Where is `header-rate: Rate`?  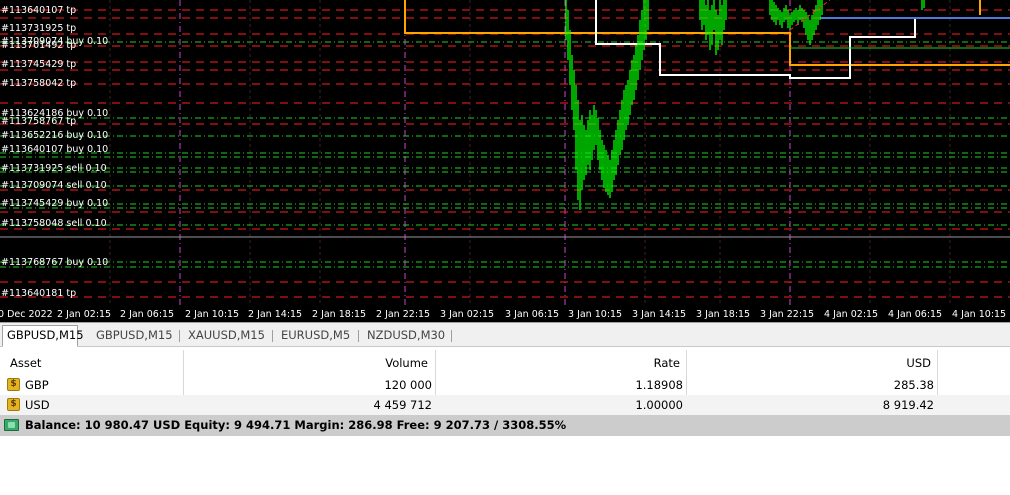
header-rate: Rate is located at coordinates (667, 363).